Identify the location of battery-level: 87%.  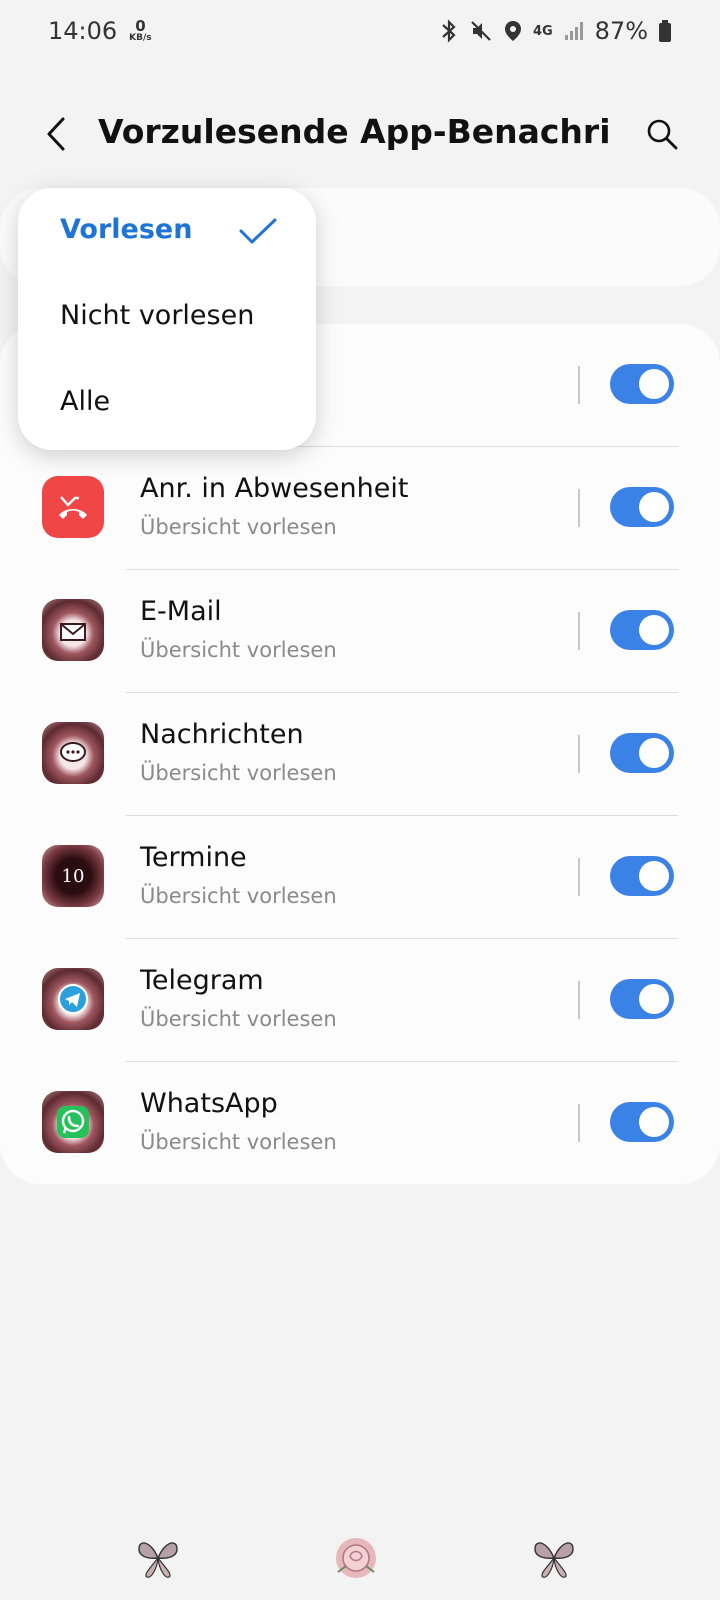
(621, 31).